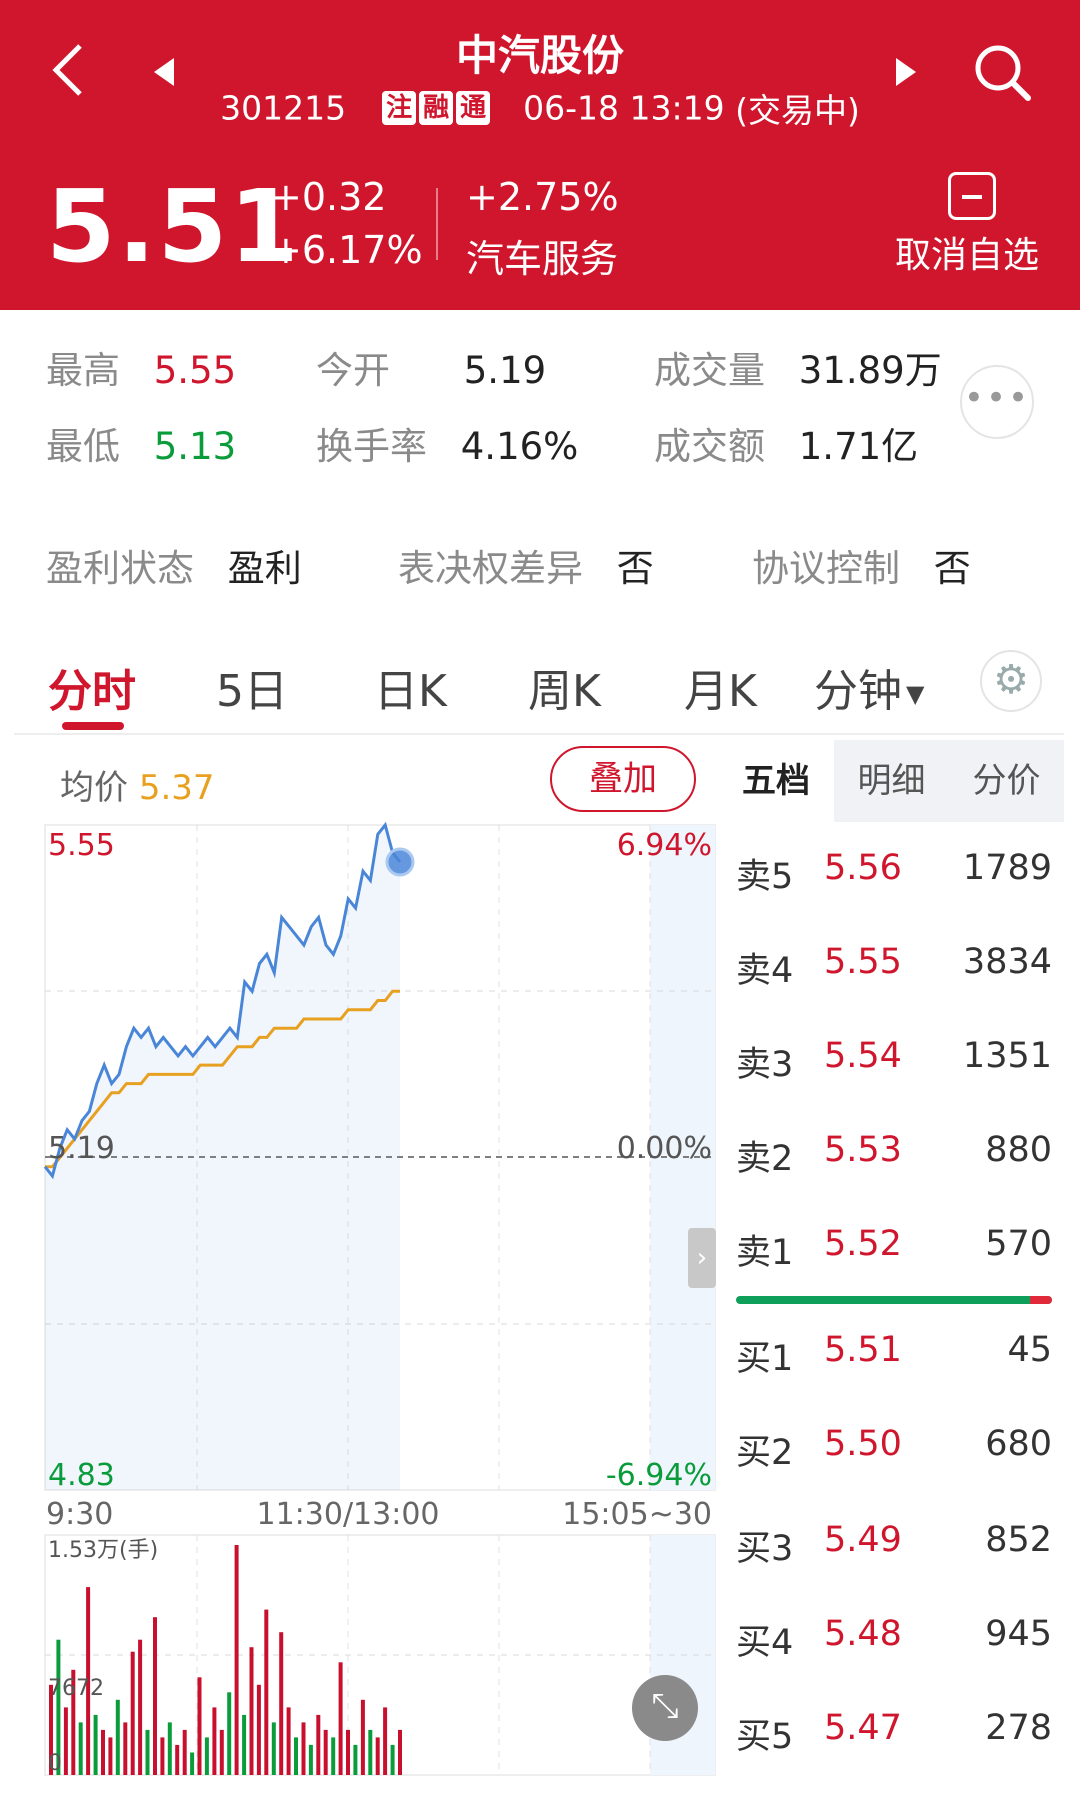 This screenshot has width=1080, height=1799. What do you see at coordinates (665, 1708) in the screenshot?
I see `fullscreen-icon: ⤡` at bounding box center [665, 1708].